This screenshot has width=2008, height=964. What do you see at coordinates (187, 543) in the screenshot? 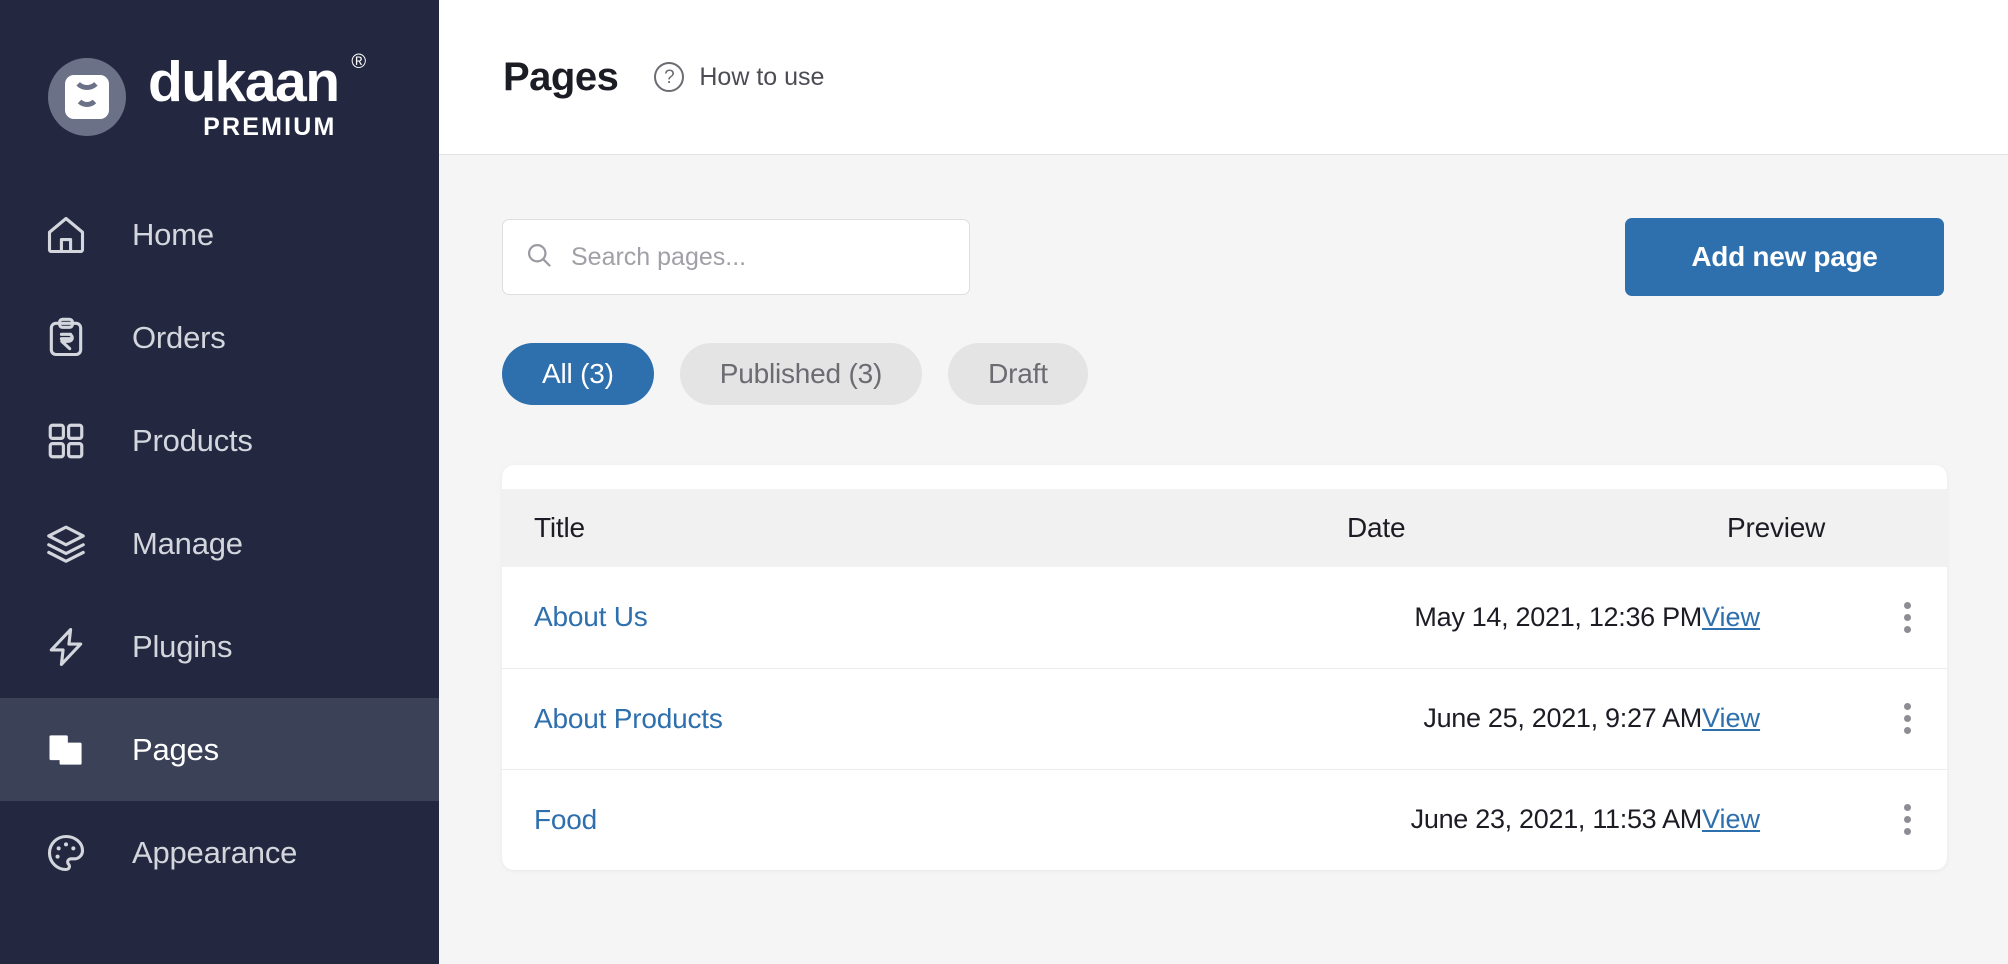
I see `sidebar-item-label: Manage` at bounding box center [187, 543].